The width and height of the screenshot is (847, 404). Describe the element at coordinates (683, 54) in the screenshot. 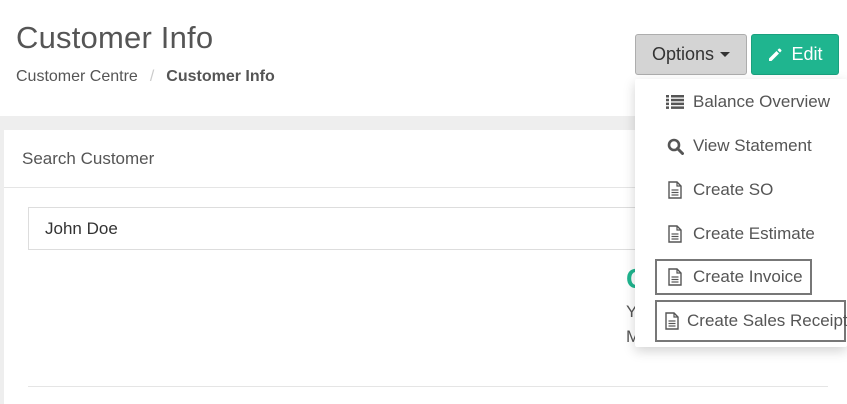

I see `options-button-label: Options` at that location.